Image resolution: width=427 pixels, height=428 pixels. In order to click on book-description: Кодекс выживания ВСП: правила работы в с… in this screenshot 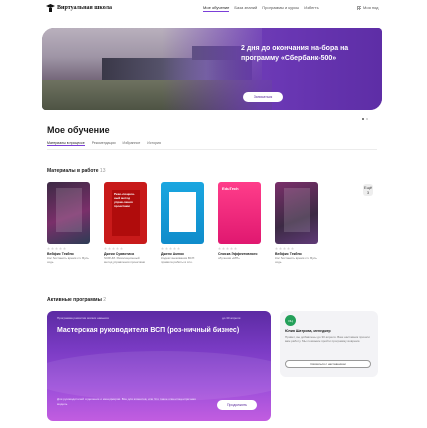, I will do `click(178, 260)`.